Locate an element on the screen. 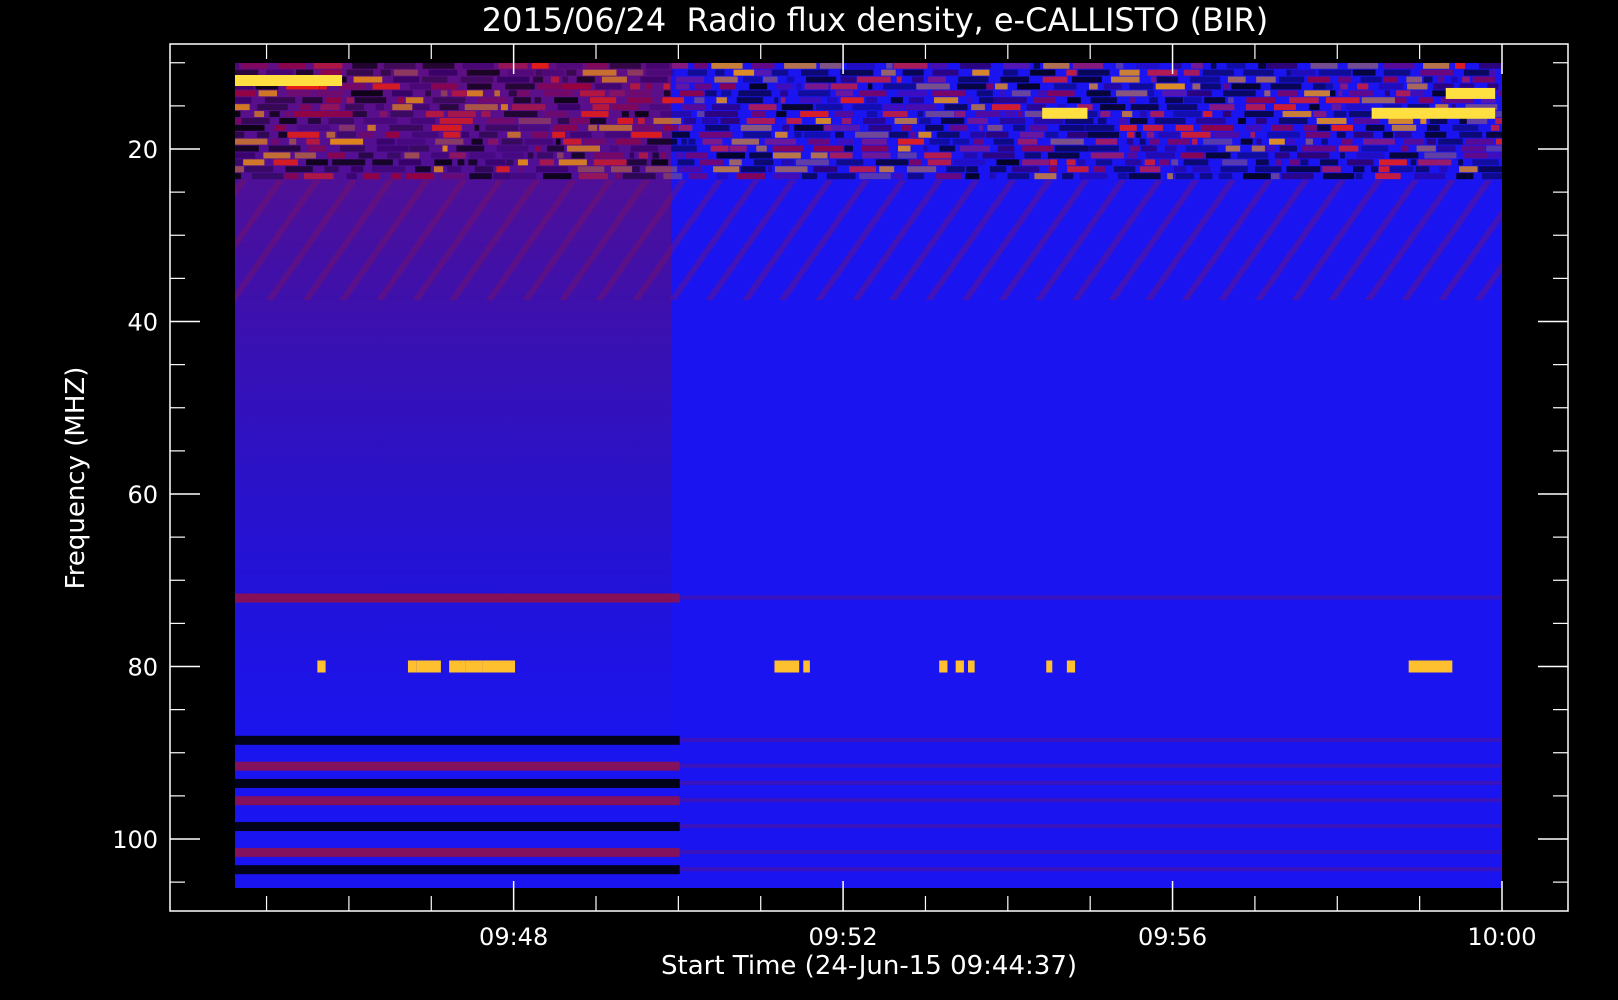  burst-mark is located at coordinates (321, 666).